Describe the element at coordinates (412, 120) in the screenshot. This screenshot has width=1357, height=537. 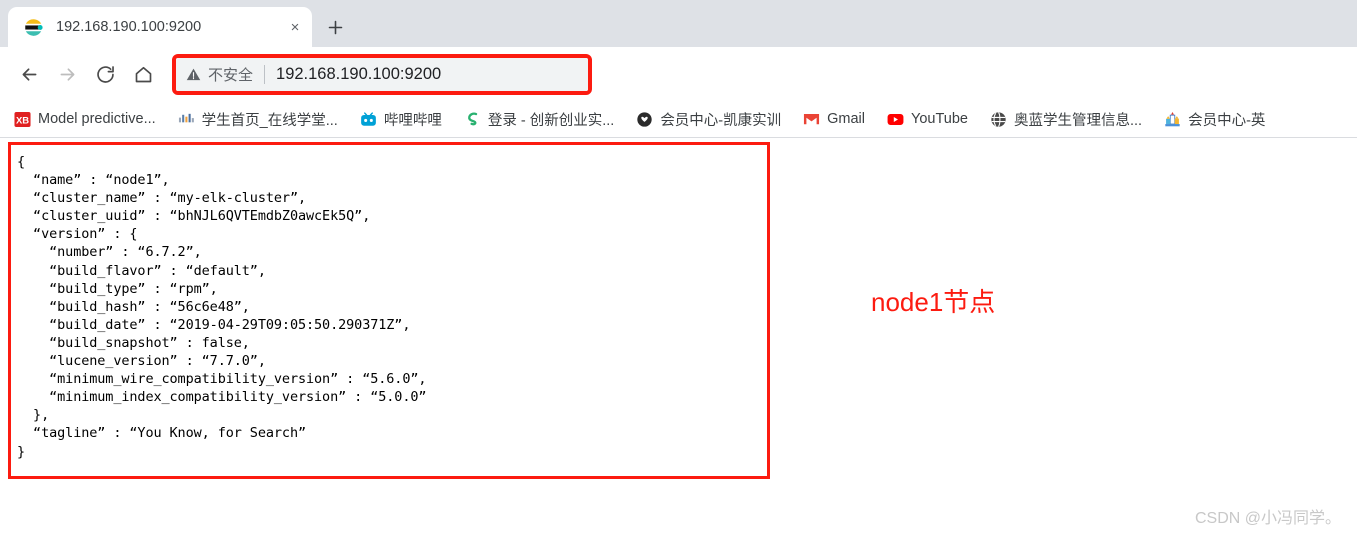
I see `bookmark-label: 哔哩哔哩` at that location.